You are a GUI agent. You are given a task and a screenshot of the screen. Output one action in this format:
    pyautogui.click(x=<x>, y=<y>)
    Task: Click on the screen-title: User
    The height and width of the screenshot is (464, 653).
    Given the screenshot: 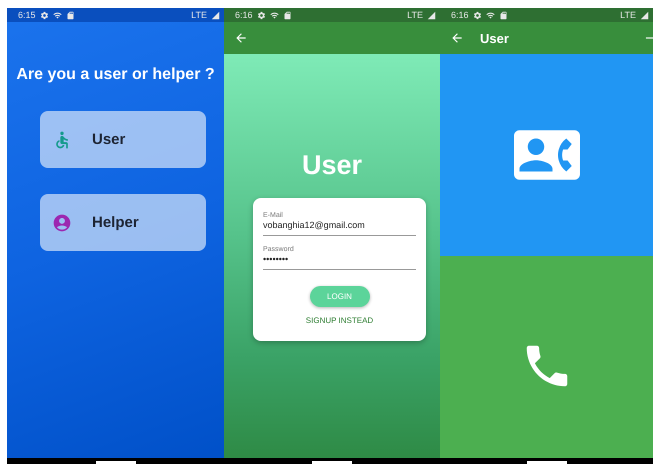 What is the action you would take?
    pyautogui.click(x=332, y=165)
    